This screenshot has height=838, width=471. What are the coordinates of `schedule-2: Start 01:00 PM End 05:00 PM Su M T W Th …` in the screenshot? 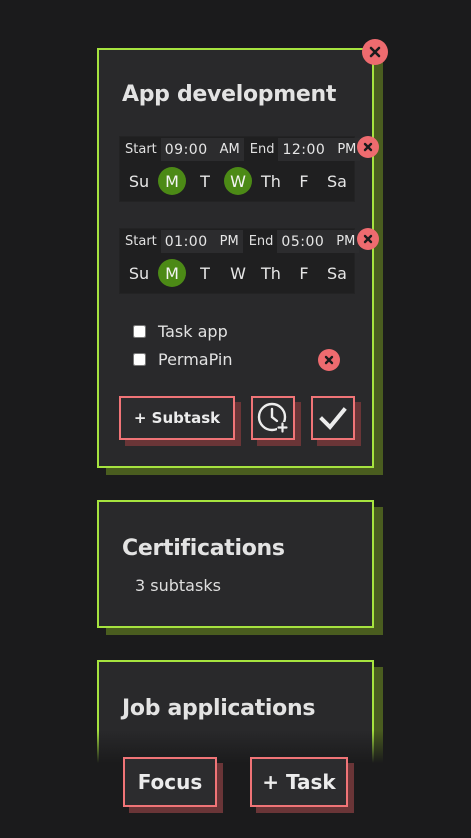 It's located at (239, 261).